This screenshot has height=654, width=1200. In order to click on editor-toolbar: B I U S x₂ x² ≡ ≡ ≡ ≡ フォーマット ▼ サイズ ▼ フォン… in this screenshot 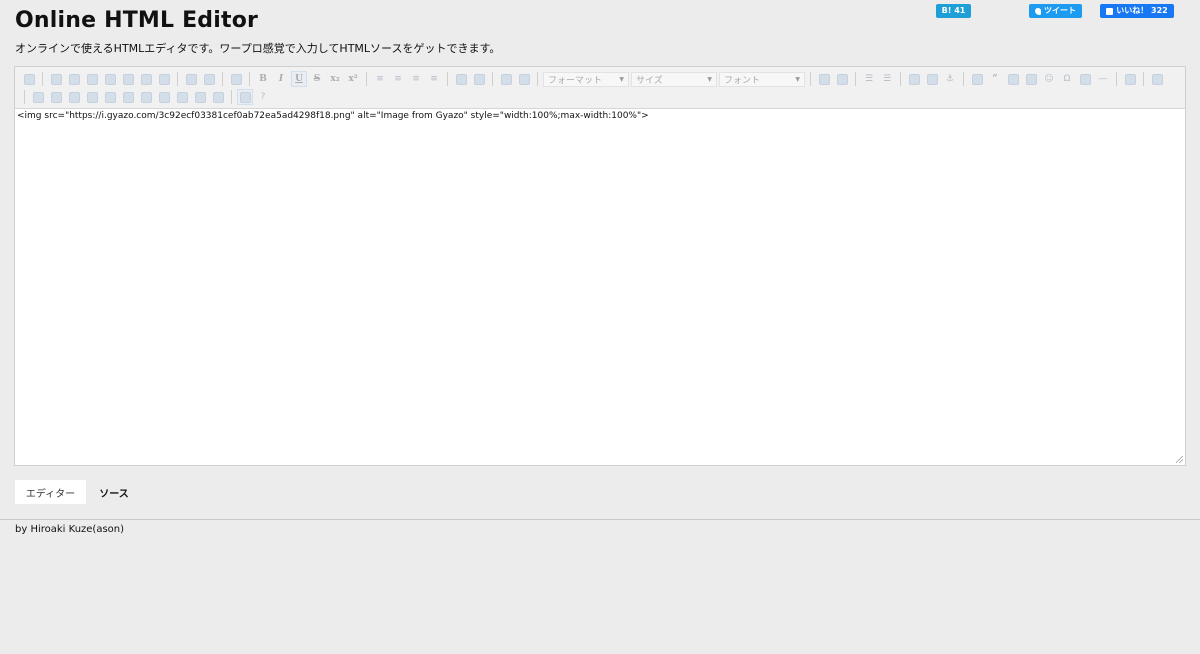, I will do `click(600, 88)`.